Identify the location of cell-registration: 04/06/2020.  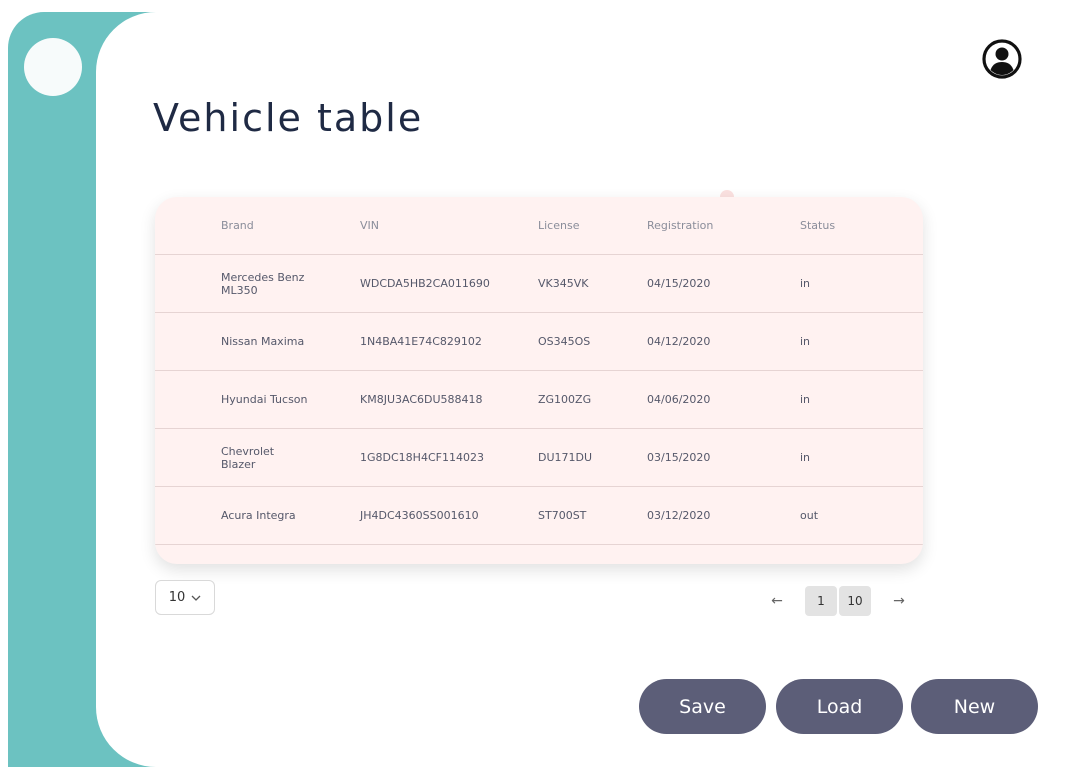
(723, 399).